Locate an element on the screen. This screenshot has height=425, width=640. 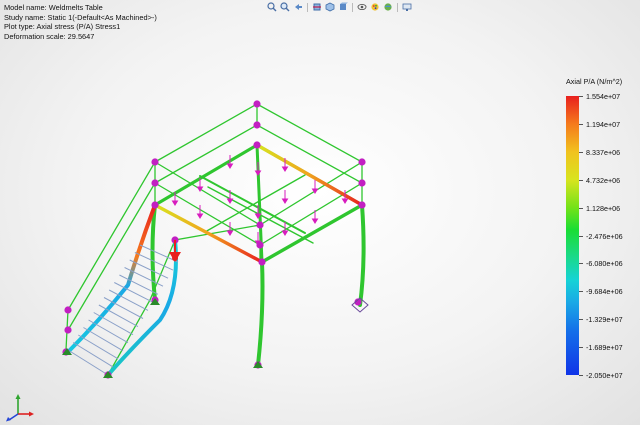
support-columns is located at coordinates (258, 285).